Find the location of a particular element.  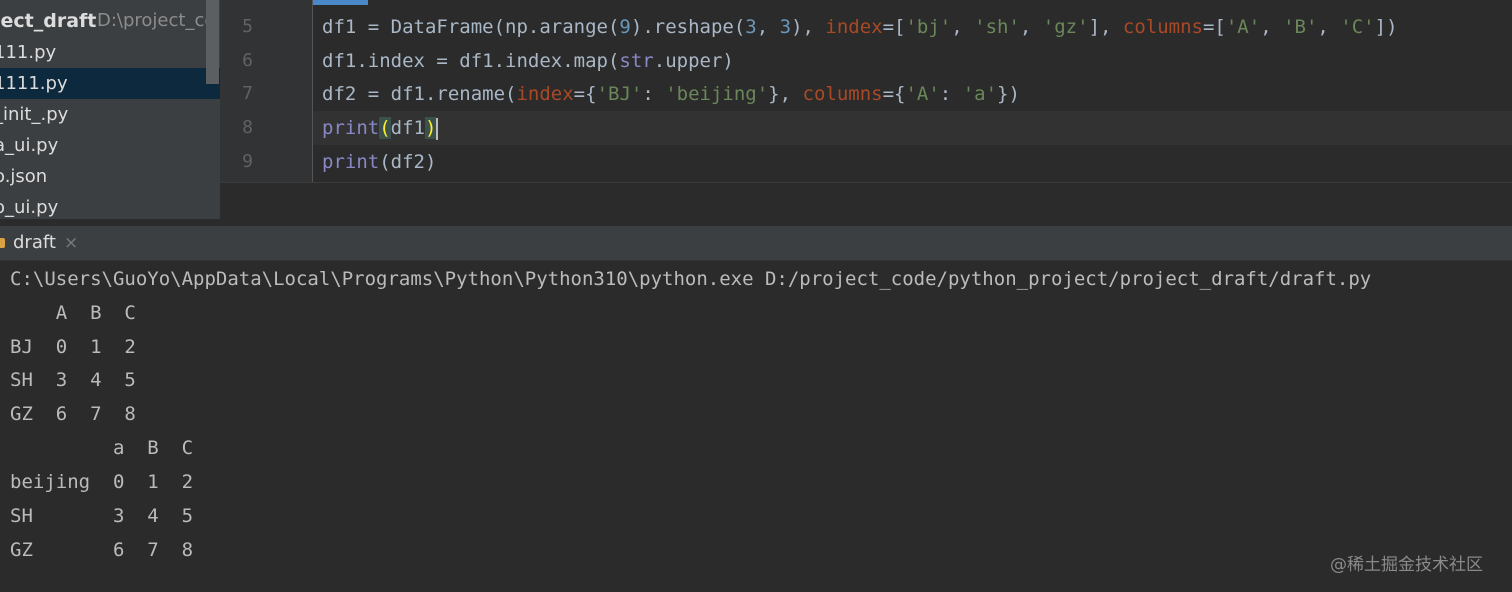

code-text: .upper) is located at coordinates (693, 61).